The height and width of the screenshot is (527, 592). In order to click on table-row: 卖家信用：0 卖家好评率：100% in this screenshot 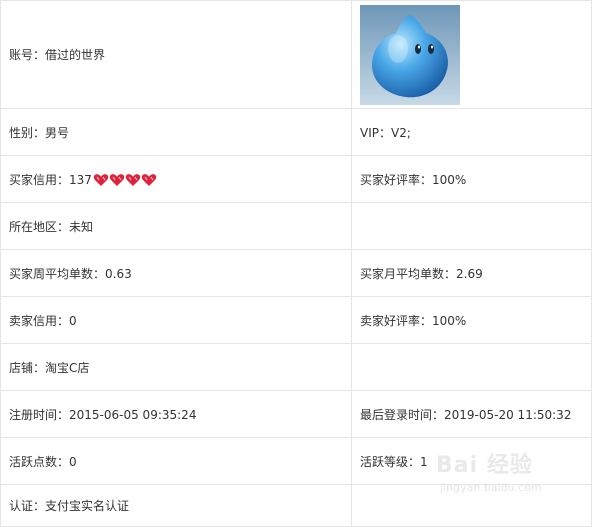, I will do `click(296, 320)`.